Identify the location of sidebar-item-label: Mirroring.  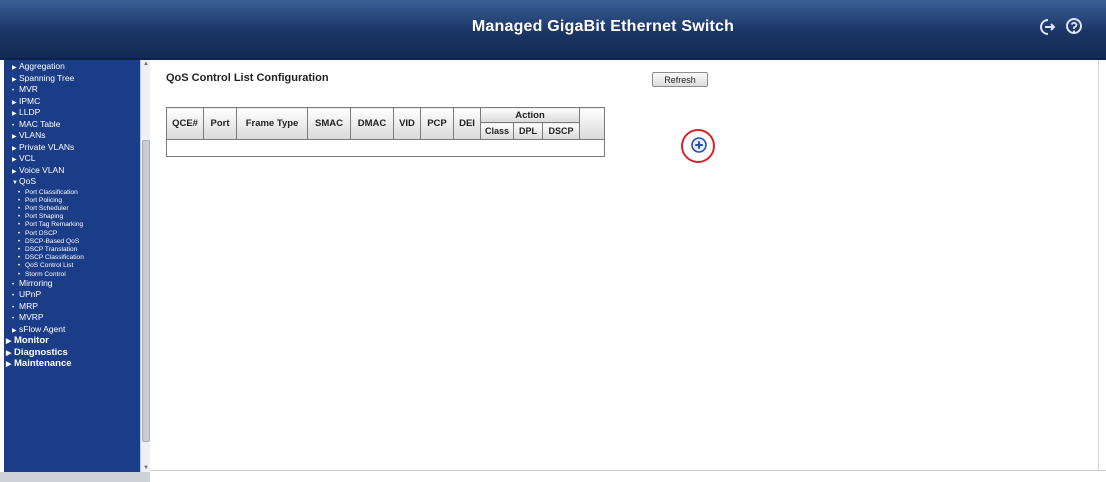
(36, 282).